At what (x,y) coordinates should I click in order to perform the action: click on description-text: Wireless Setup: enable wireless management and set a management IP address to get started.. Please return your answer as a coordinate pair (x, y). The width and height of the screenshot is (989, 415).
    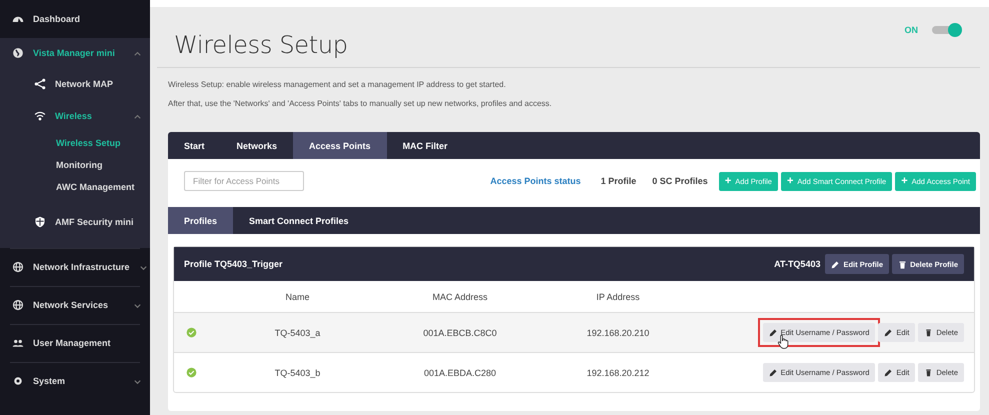
    Looking at the image, I should click on (337, 84).